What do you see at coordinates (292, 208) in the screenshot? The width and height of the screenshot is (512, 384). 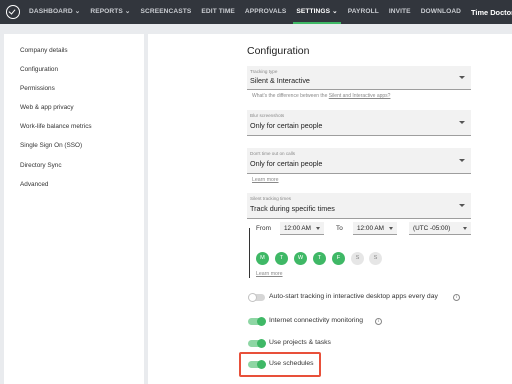 I see `silent-tracking-times-value: Track during specific times` at bounding box center [292, 208].